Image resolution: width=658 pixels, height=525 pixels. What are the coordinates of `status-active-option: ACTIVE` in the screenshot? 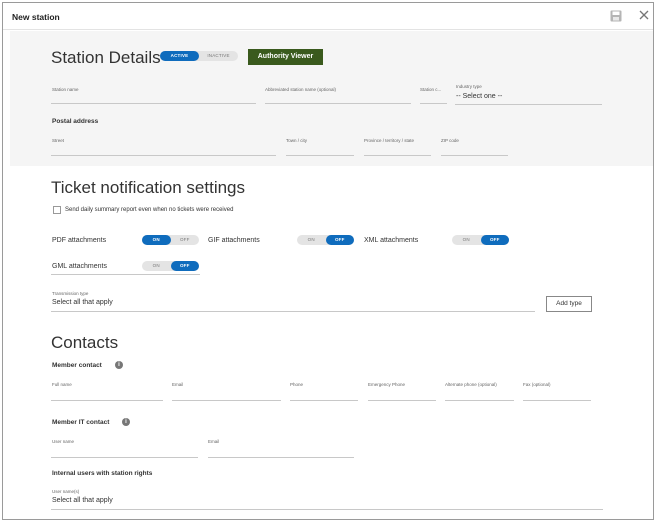 It's located at (179, 56).